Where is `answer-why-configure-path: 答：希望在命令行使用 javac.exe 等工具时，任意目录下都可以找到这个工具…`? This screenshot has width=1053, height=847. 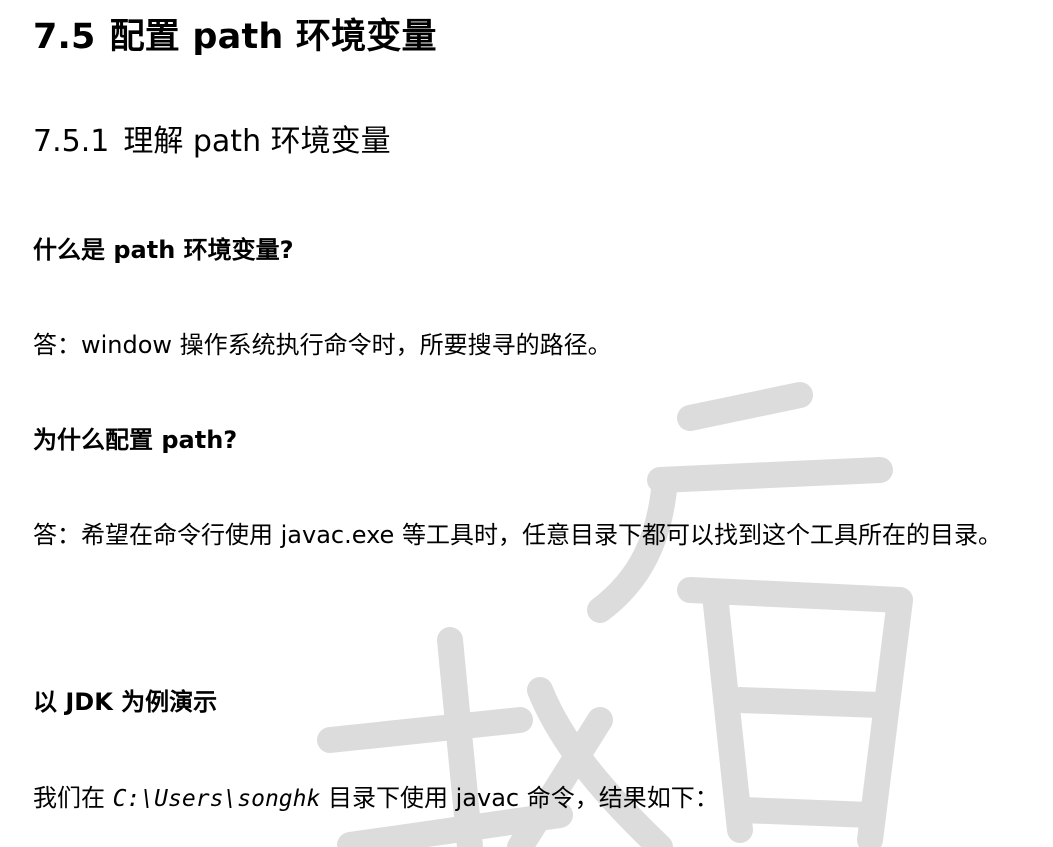 answer-why-configure-path: 答：希望在命令行使用 javac.exe 等工具时，任意目录下都可以找到这个工具… is located at coordinates (517, 535).